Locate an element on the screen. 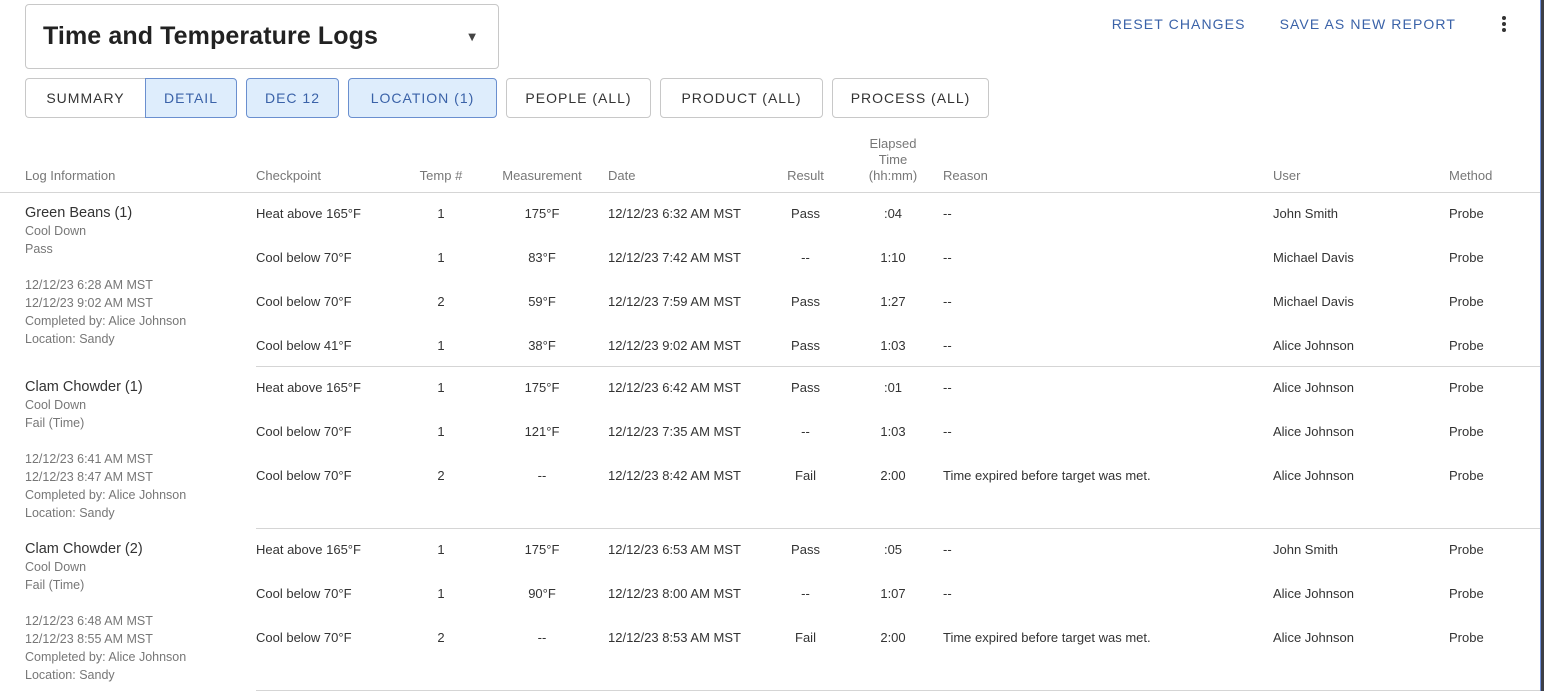  col-user: User is located at coordinates (1343, 164).